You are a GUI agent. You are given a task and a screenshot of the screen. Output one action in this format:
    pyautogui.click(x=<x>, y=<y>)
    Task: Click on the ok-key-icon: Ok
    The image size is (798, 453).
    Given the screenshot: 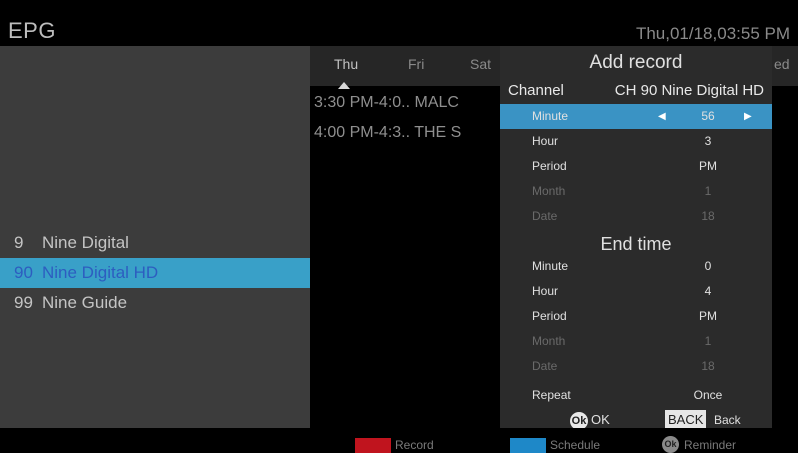 What is the action you would take?
    pyautogui.click(x=670, y=444)
    